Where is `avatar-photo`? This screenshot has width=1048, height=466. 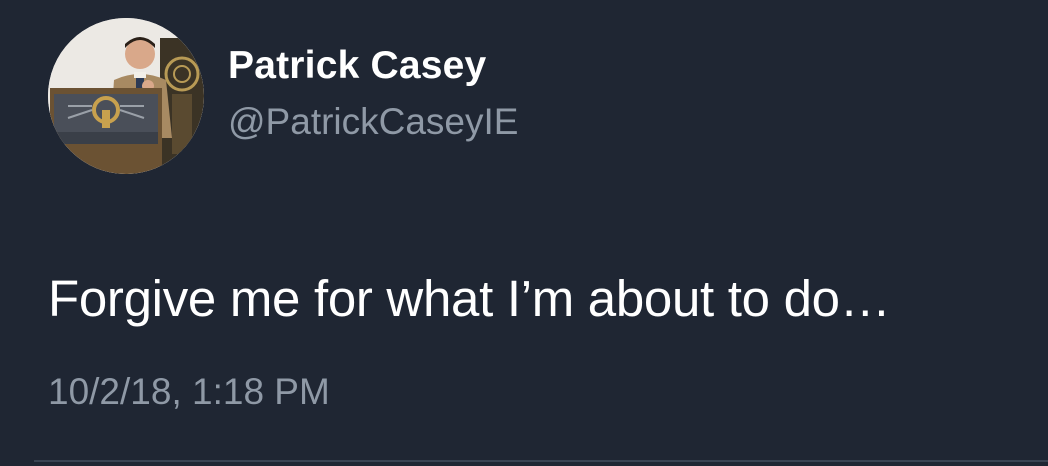 avatar-photo is located at coordinates (126, 96).